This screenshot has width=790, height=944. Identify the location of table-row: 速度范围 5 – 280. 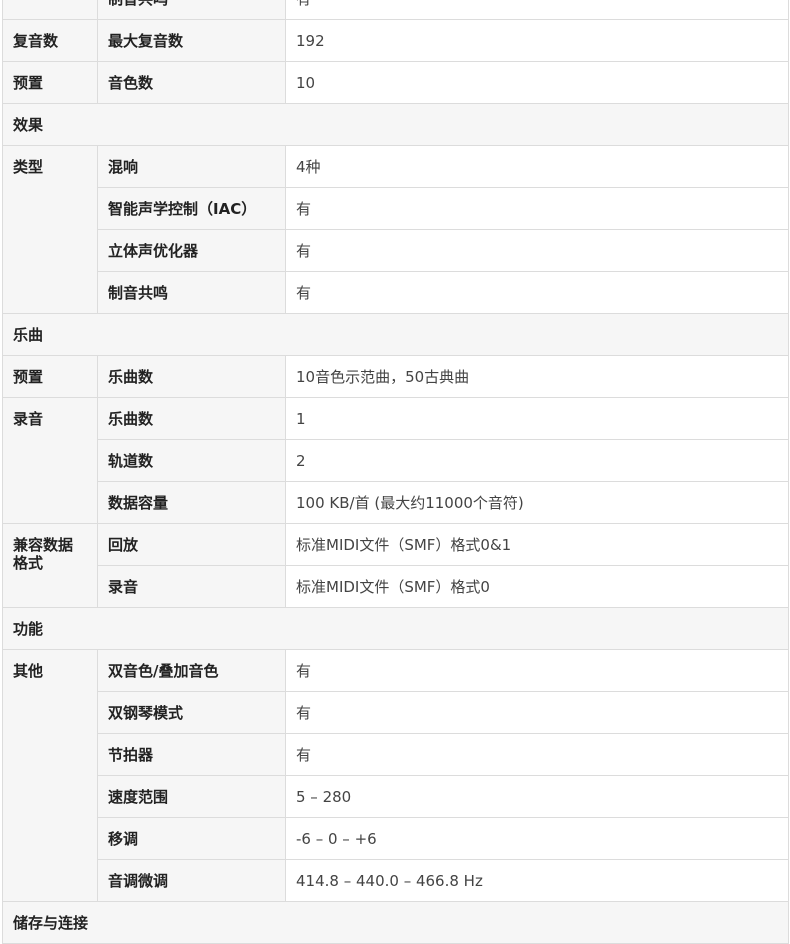
(396, 796).